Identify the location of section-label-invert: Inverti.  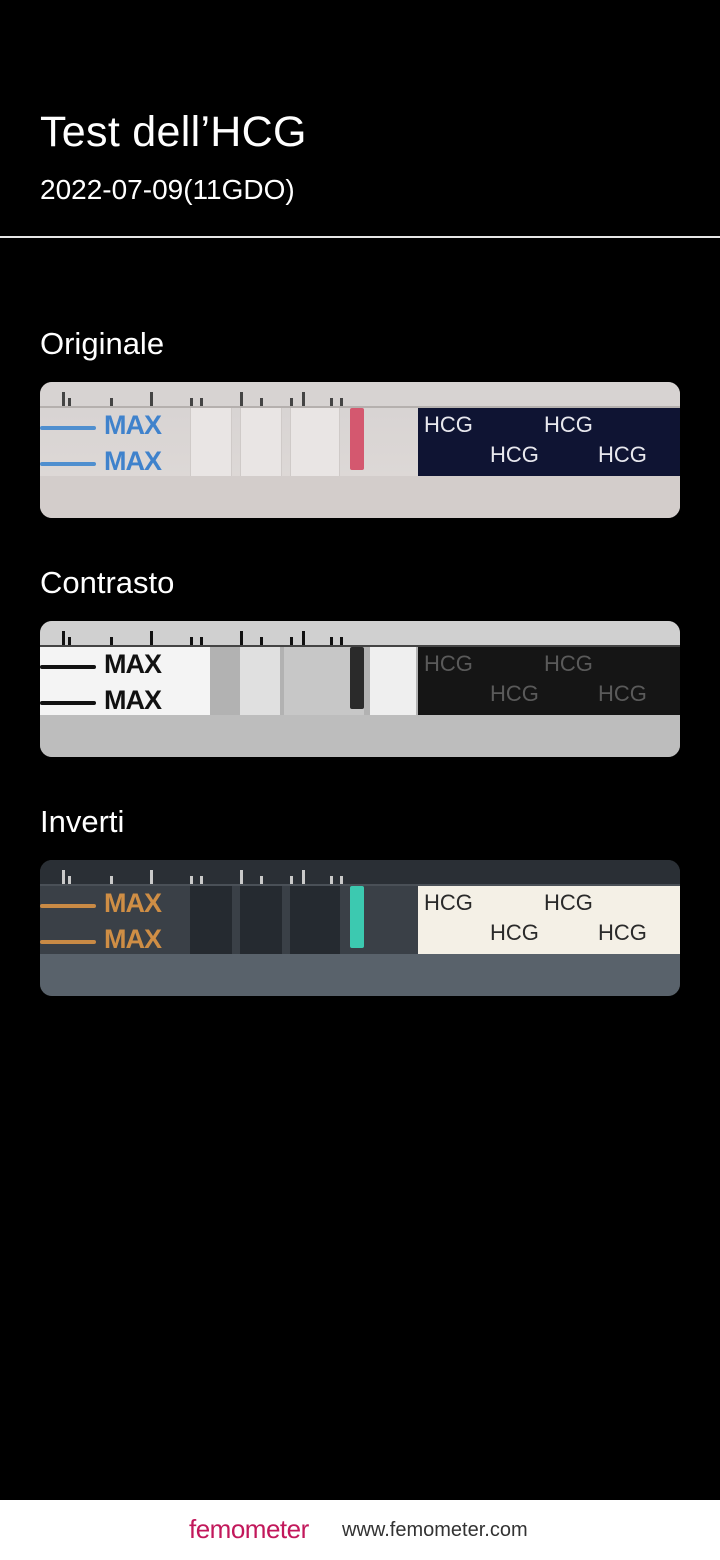
(82, 821).